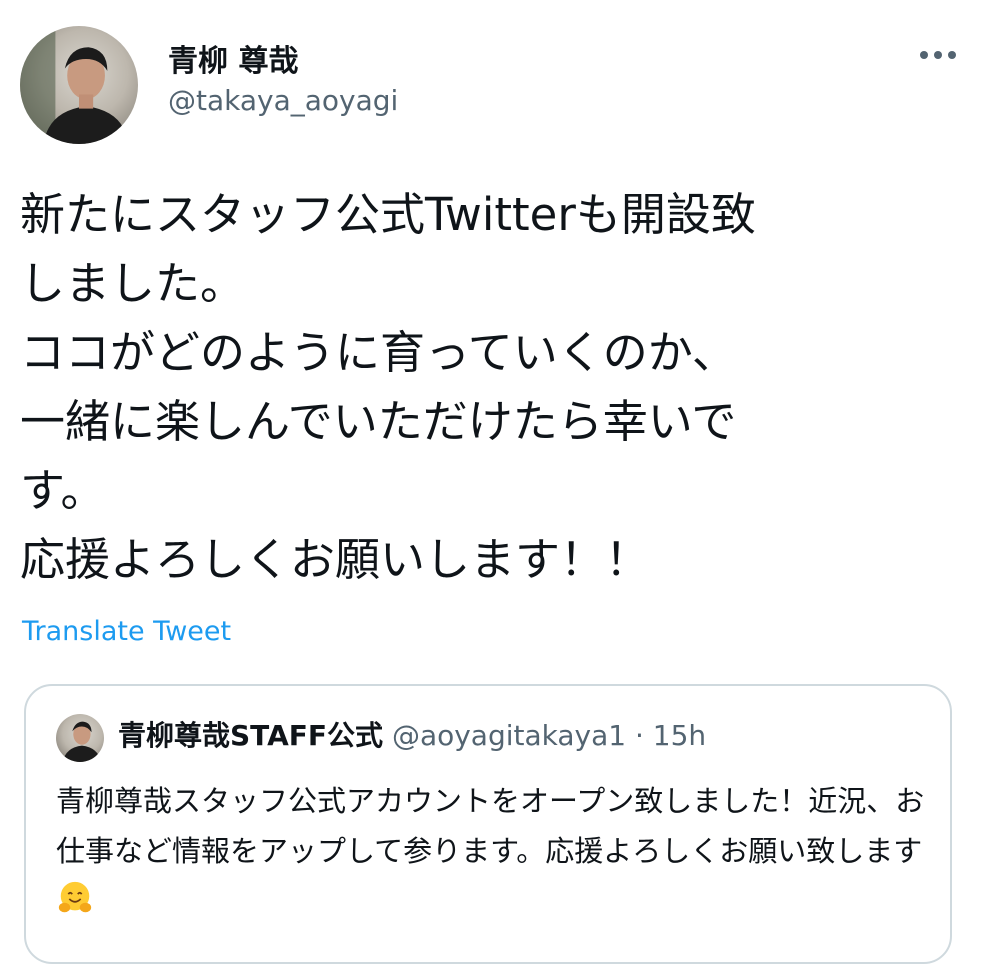  I want to click on quoted-header: 青柳尊哉STAFF公式 @aoyagitakaya1 · 15h, so click(412, 736).